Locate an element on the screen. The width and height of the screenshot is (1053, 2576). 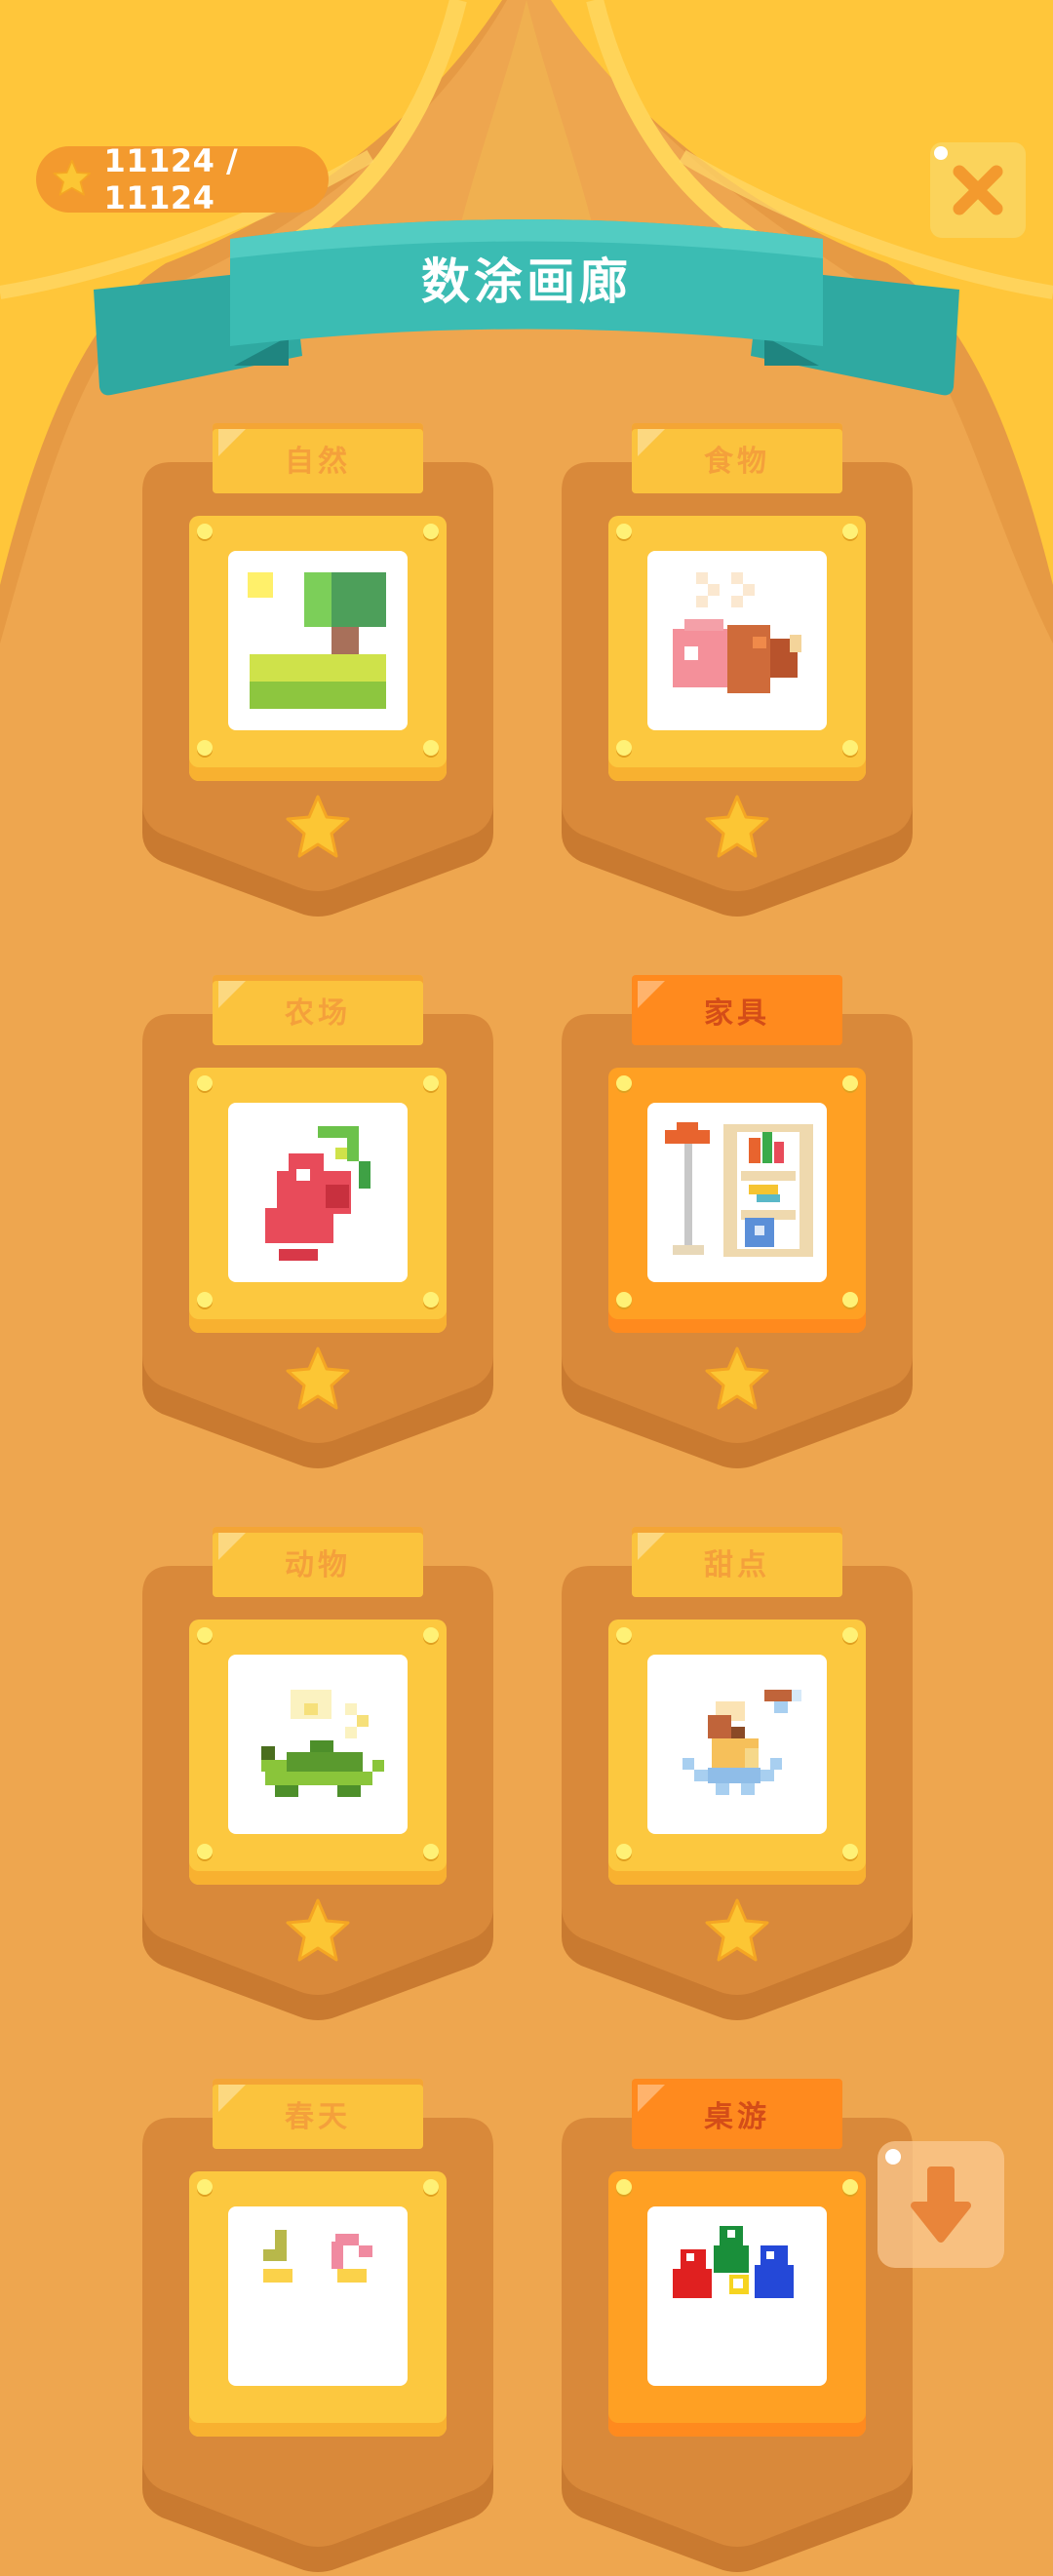
spring-icon is located at coordinates (317, 2256).